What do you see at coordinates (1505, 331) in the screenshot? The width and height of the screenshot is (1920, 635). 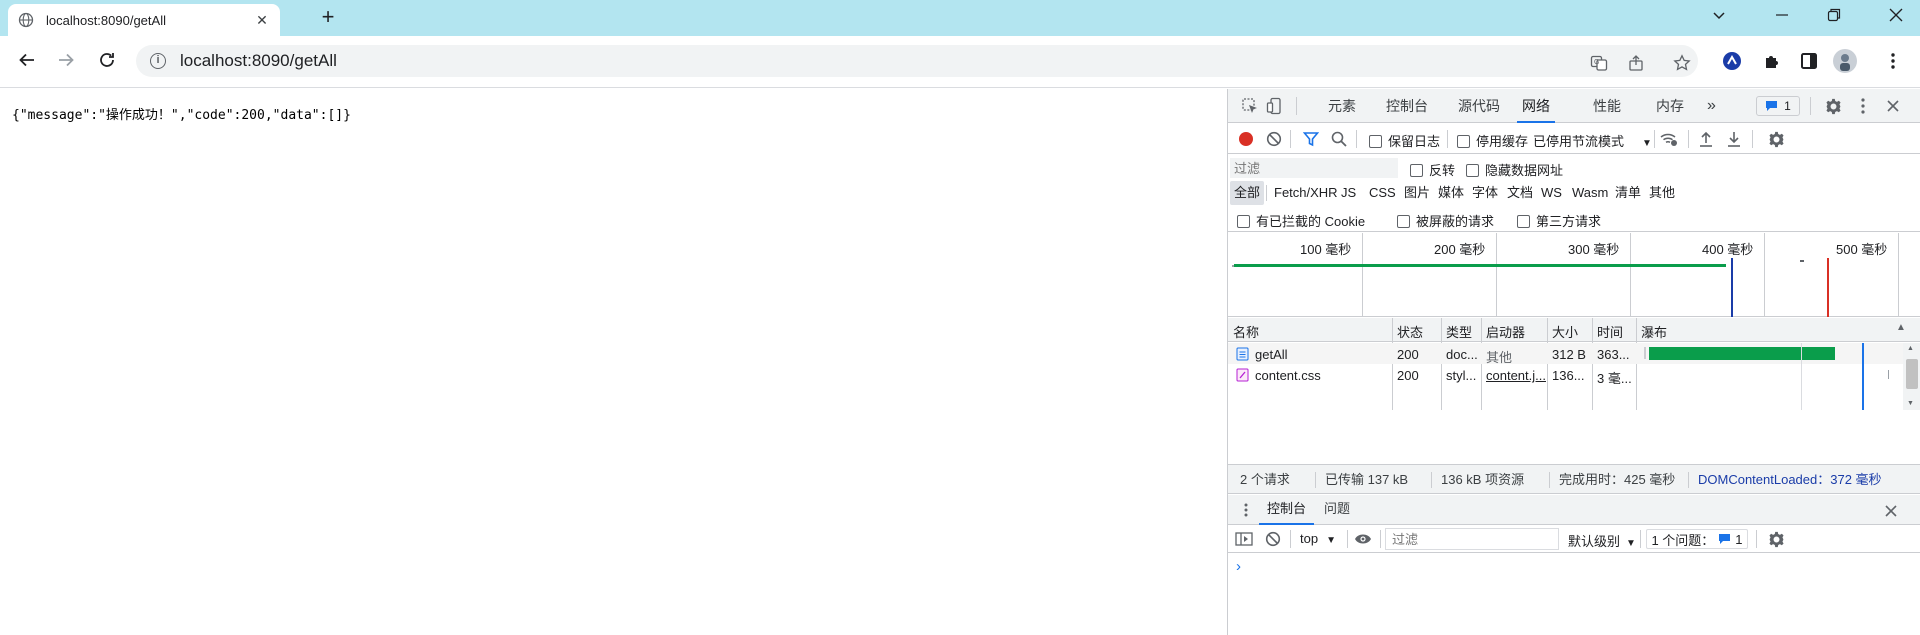 I see `header-initiator: 启动器` at bounding box center [1505, 331].